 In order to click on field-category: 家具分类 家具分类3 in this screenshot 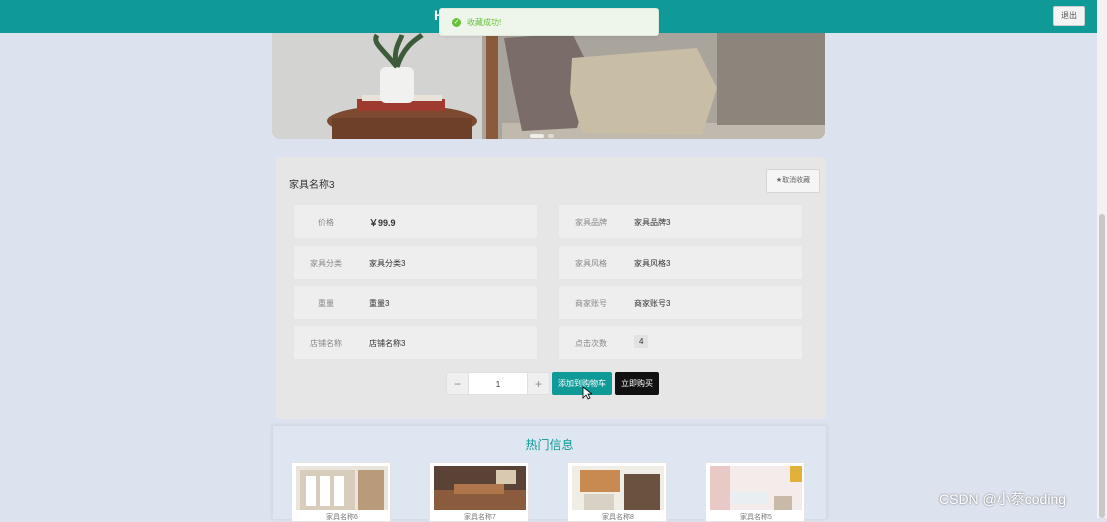, I will do `click(415, 262)`.